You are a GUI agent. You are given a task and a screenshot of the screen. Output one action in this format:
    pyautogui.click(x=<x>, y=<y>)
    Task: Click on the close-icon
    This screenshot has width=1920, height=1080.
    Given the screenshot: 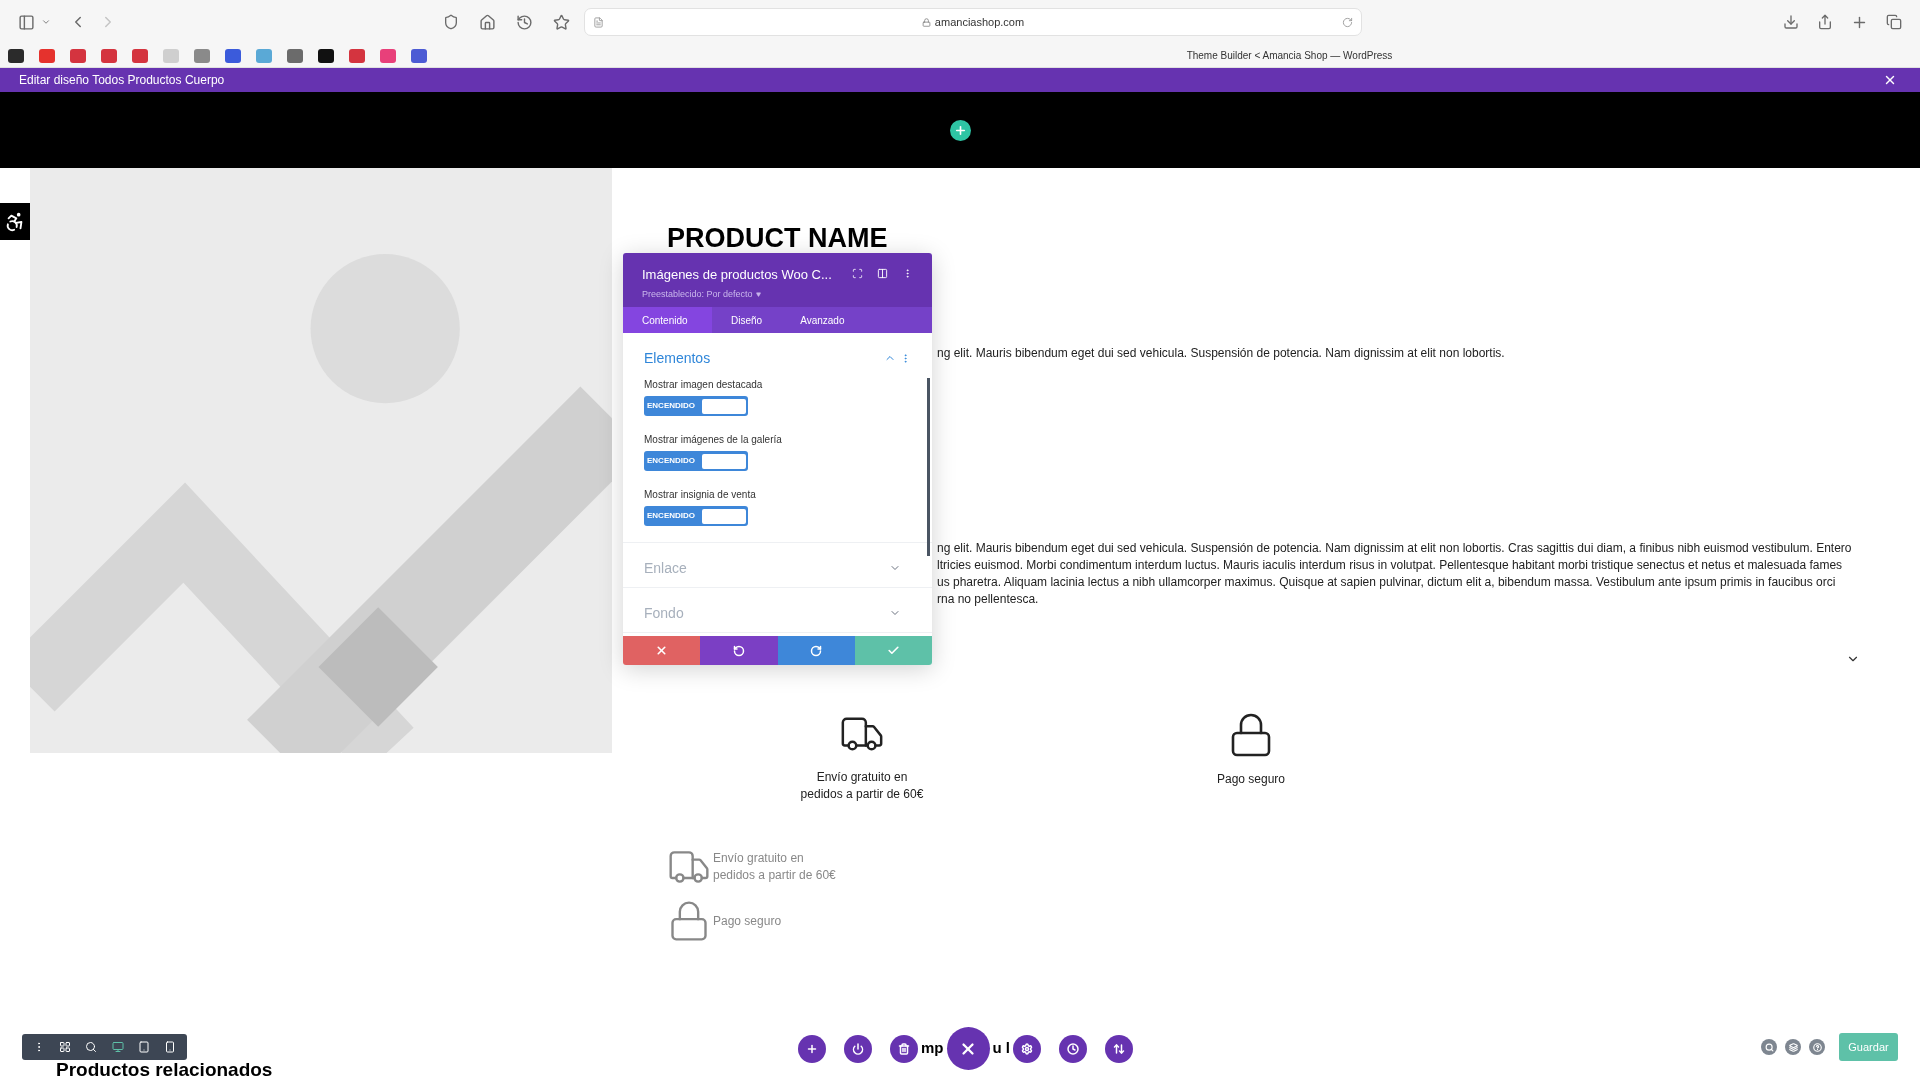 What is the action you would take?
    pyautogui.click(x=1890, y=80)
    